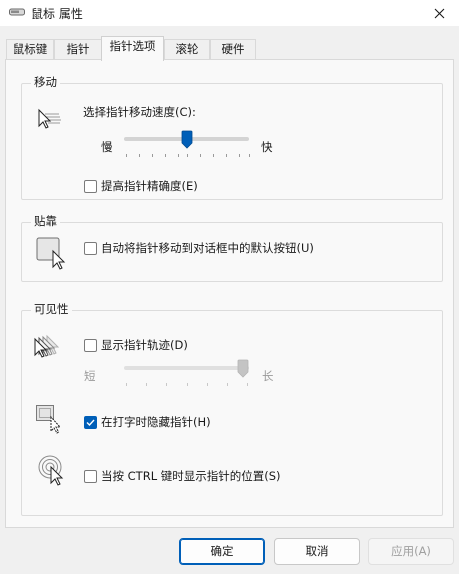 This screenshot has width=459, height=574. Describe the element at coordinates (233, 49) in the screenshot. I see `tab-hardware: 硬件` at that location.